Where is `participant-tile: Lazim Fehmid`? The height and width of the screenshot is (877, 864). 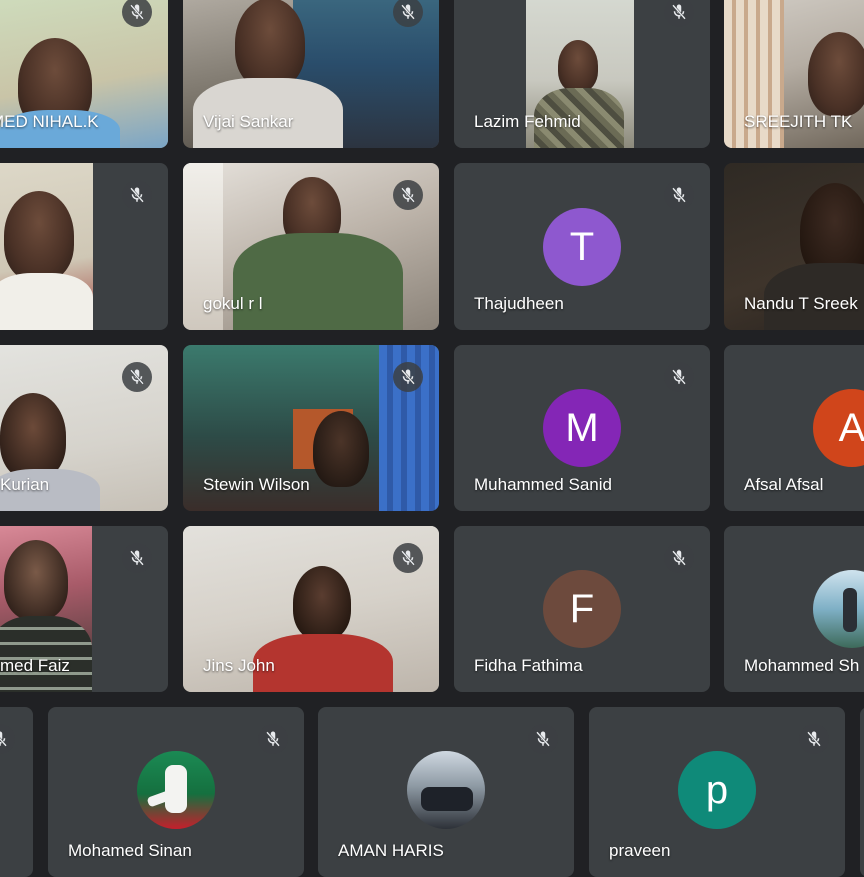 participant-tile: Lazim Fehmid is located at coordinates (582, 74).